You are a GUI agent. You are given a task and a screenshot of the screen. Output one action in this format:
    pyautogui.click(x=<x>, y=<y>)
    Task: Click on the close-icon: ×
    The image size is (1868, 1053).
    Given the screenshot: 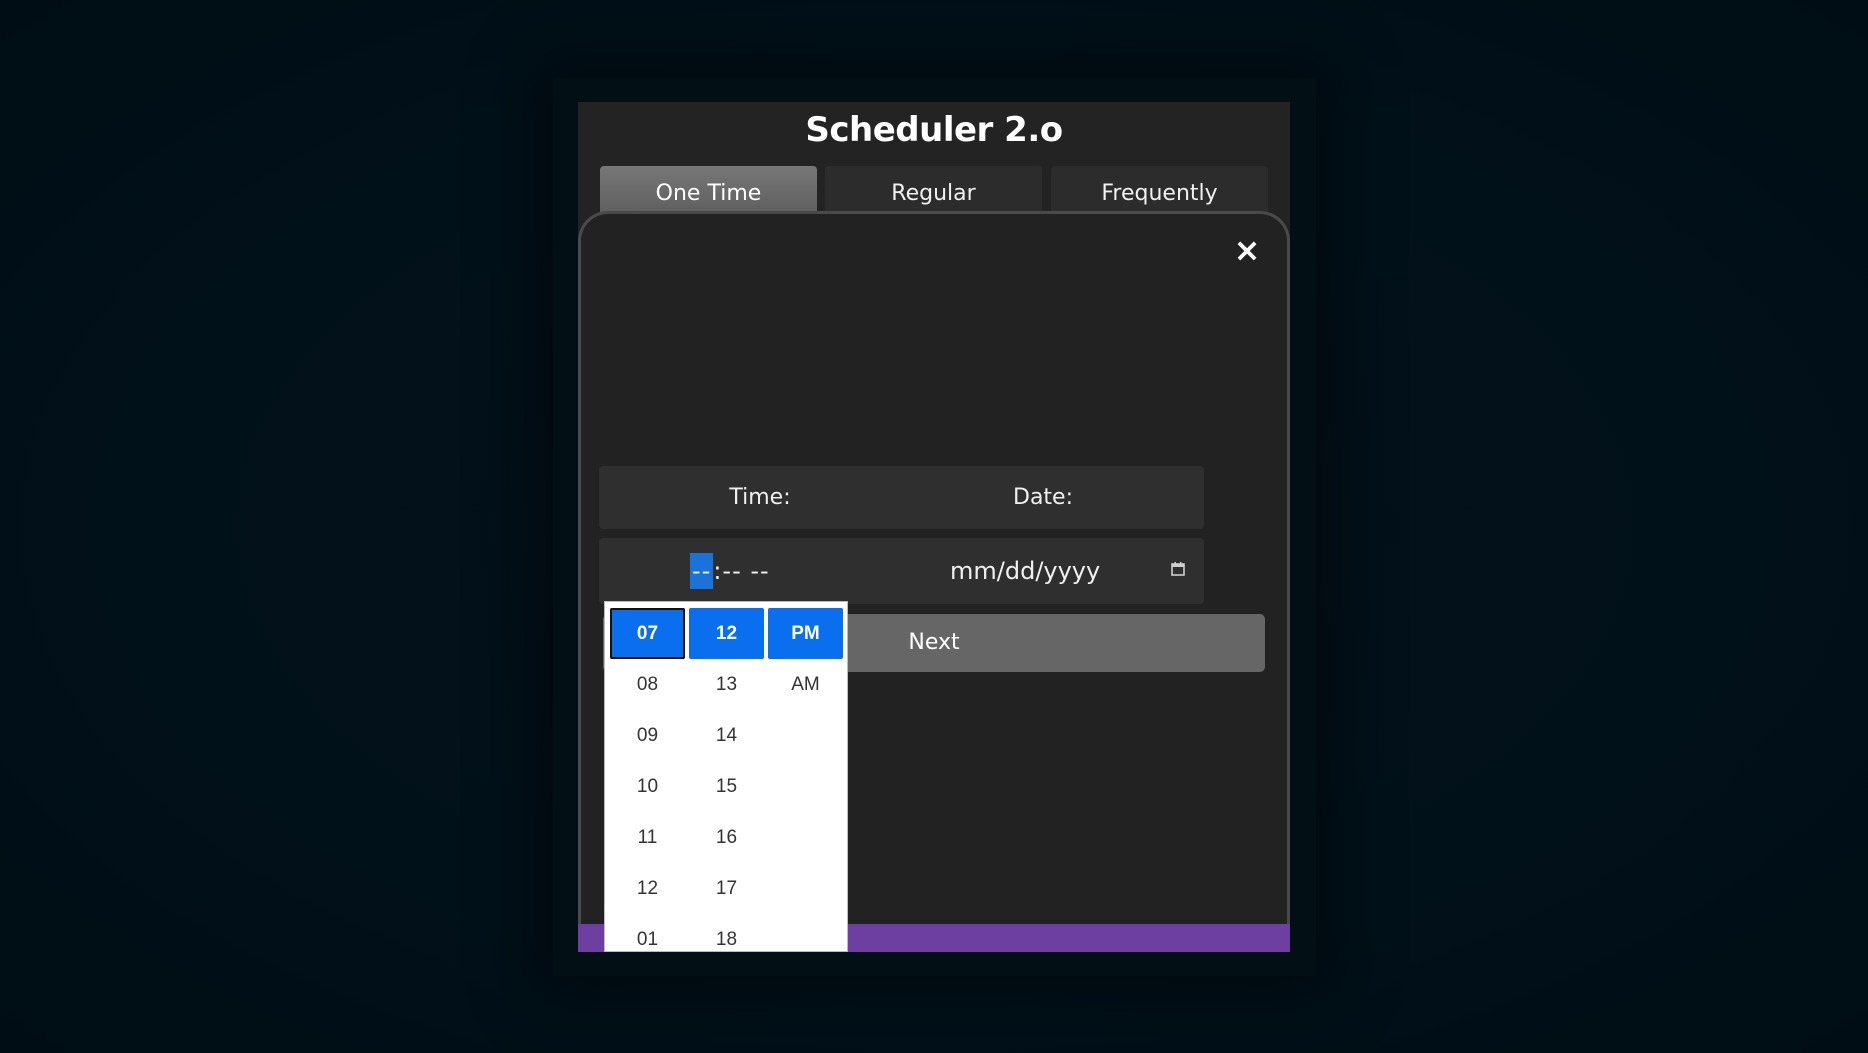 What is the action you would take?
    pyautogui.click(x=1247, y=250)
    